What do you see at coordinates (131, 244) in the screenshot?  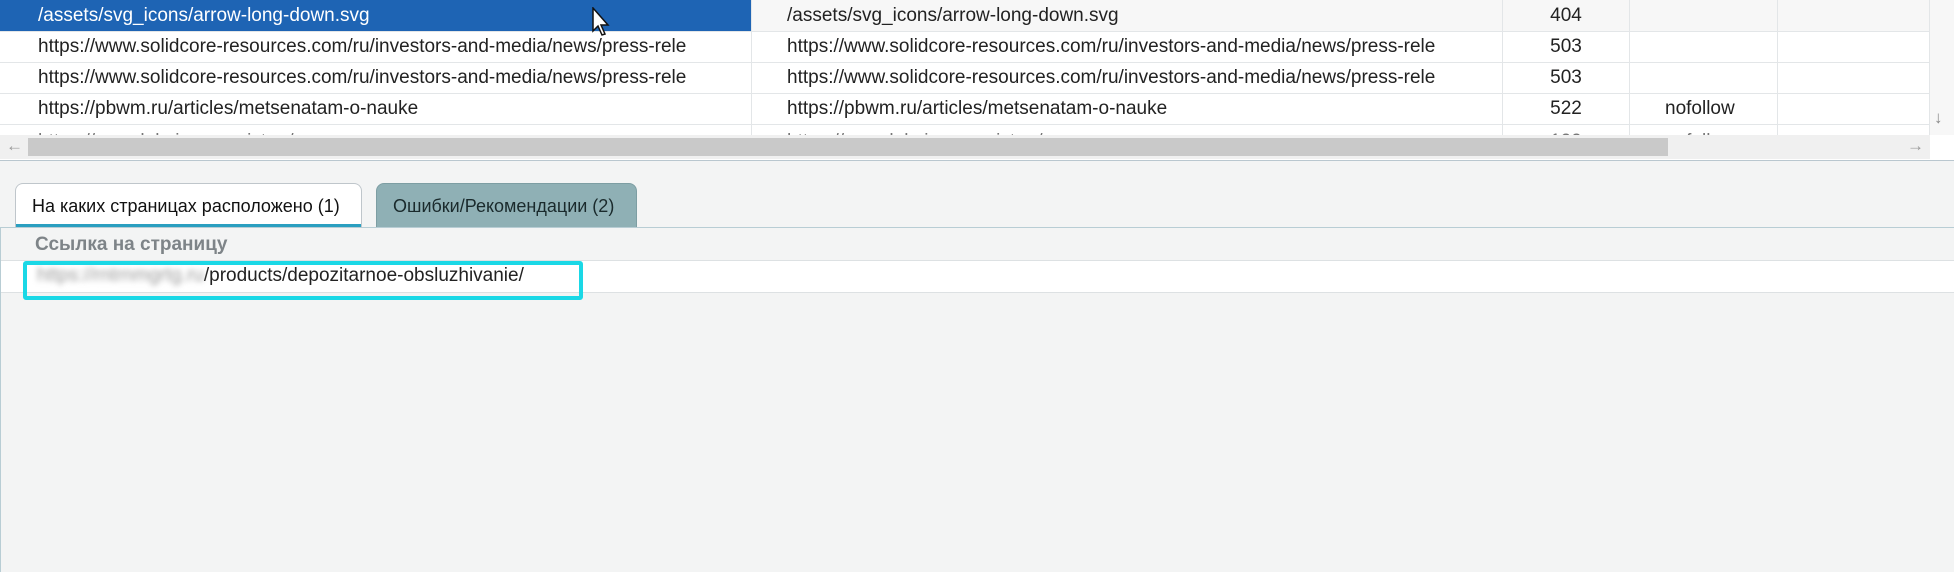 I see `column-header-page-link: Ссылка на страницу` at bounding box center [131, 244].